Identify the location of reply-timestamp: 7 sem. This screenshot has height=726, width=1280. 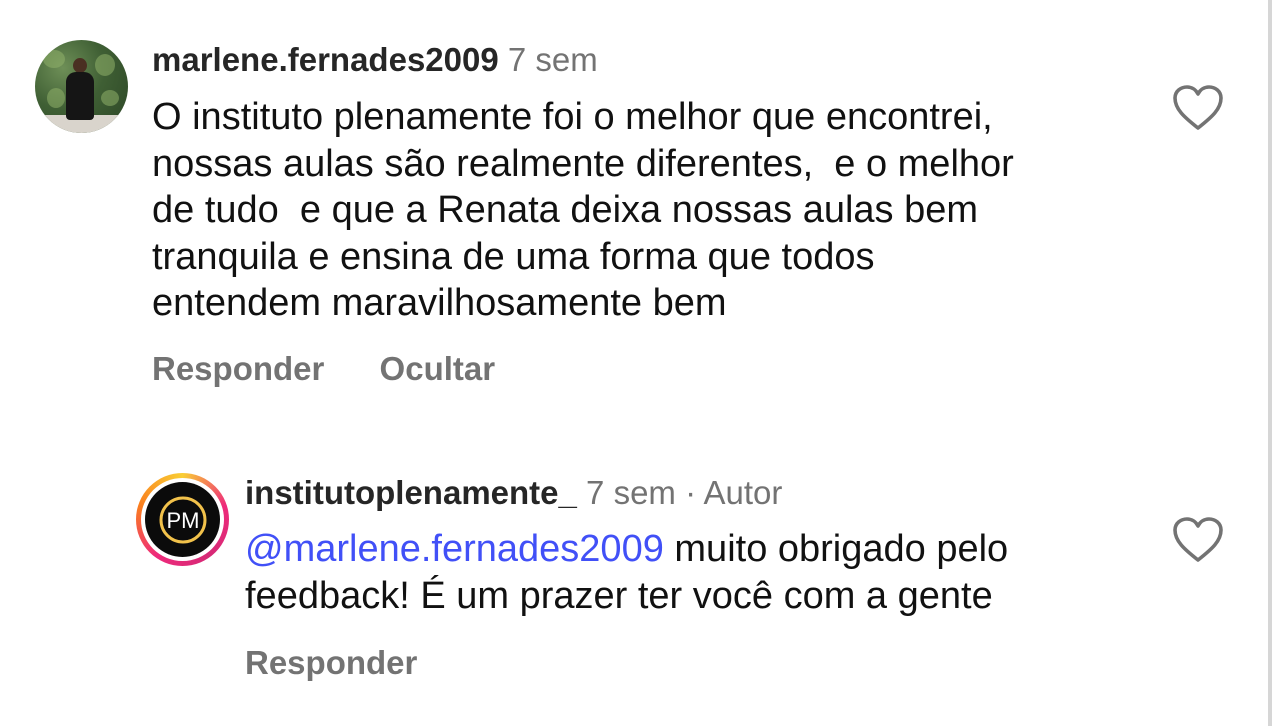
(631, 492).